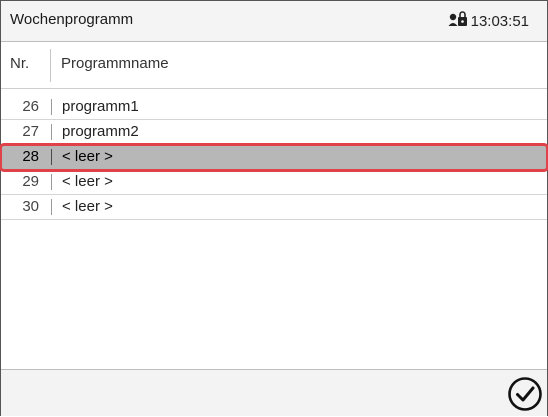  Describe the element at coordinates (30, 206) in the screenshot. I see `row-number: 30` at that location.